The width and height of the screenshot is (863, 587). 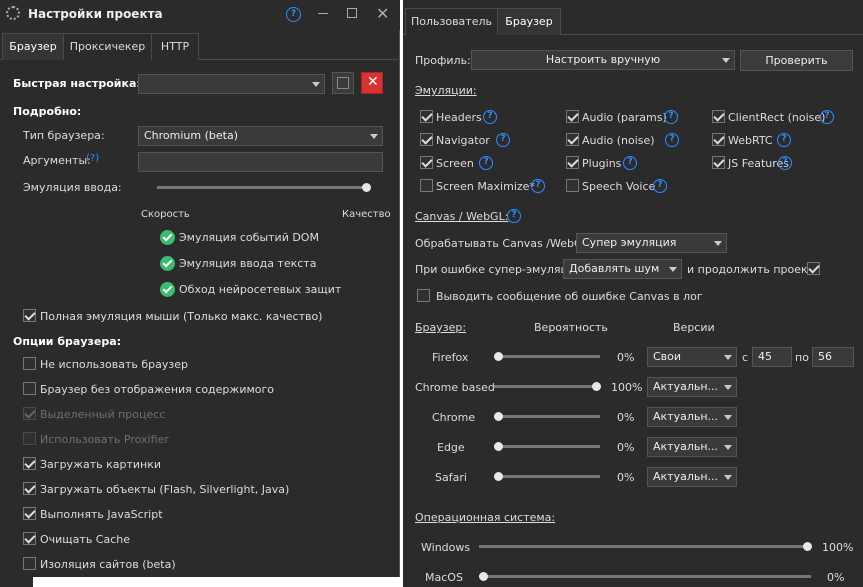 I want to click on browser-type-value: Chromium (beta), so click(x=191, y=135).